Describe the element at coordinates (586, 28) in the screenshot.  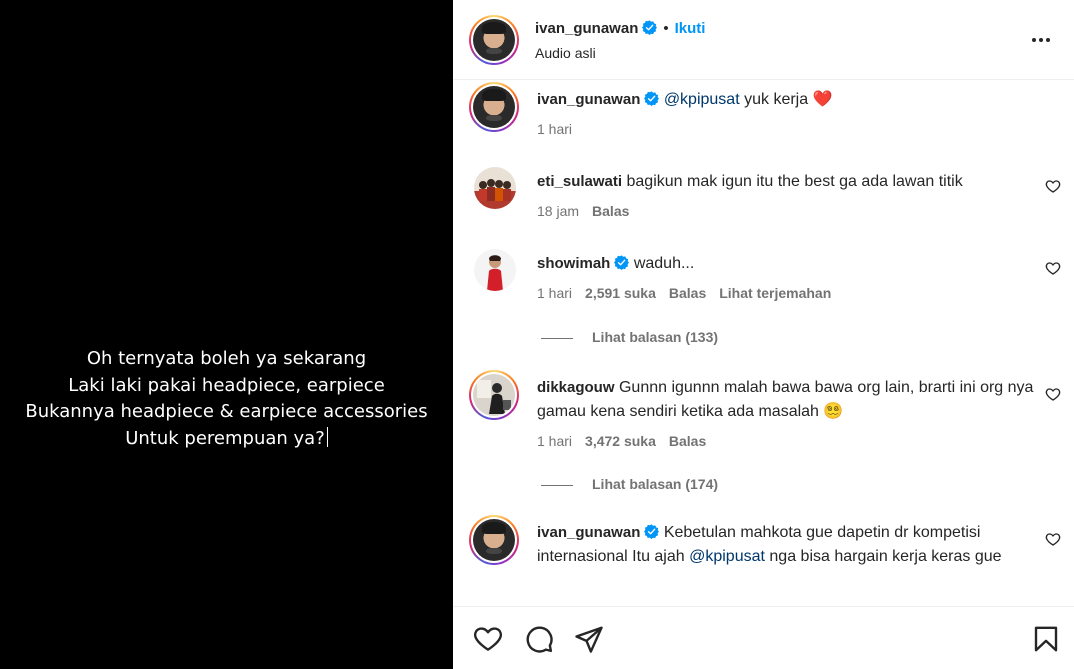
I see `author-username: ivan_gunawan` at that location.